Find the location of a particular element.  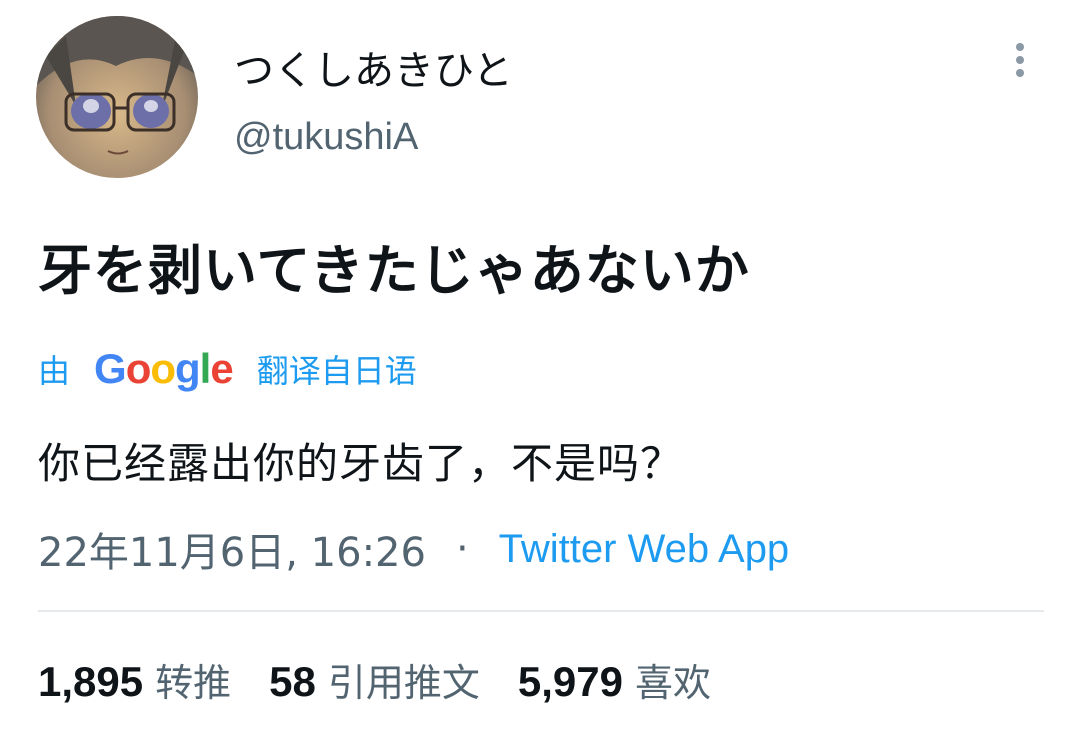

quotes-label: 引用推文 is located at coordinates (403, 683).